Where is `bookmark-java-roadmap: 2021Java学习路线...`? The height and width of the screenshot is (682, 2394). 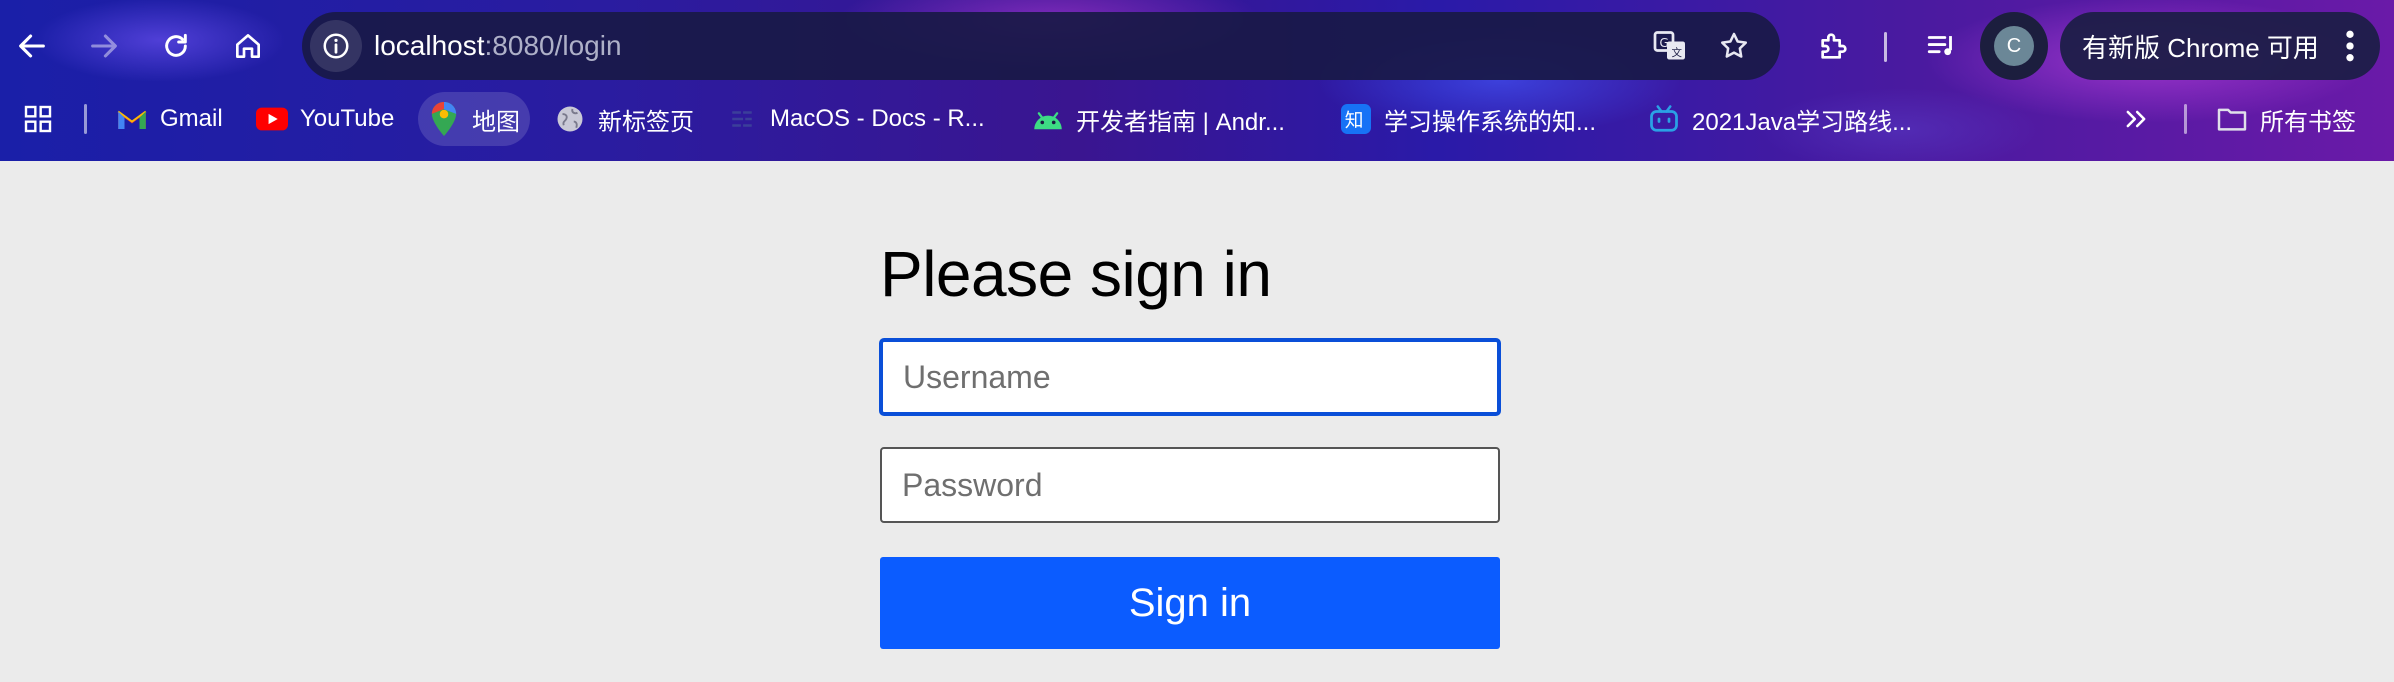 bookmark-java-roadmap: 2021Java学习路线... is located at coordinates (1780, 119).